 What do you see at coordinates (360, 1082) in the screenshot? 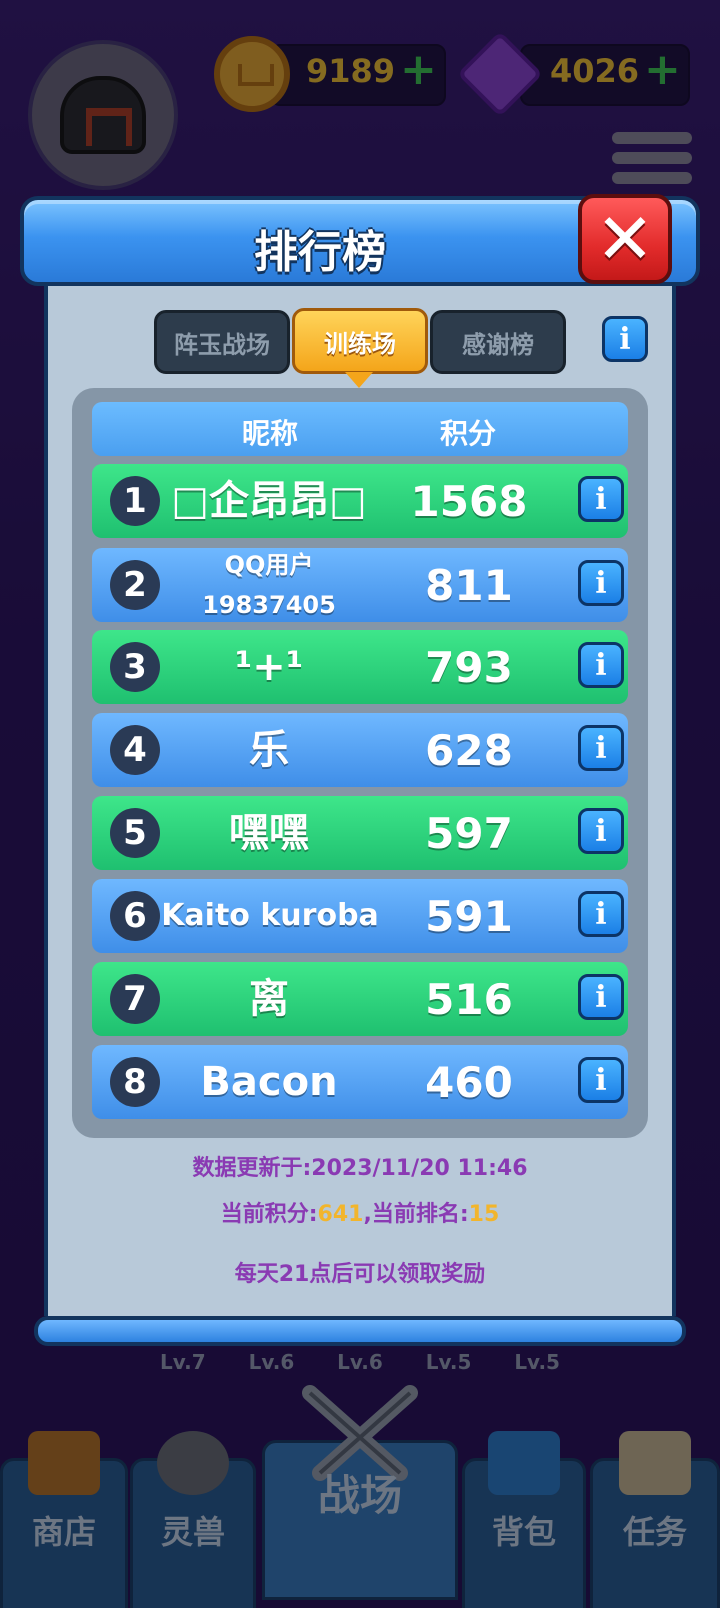
I see `table-row: 8 Bacon 460 i` at bounding box center [360, 1082].